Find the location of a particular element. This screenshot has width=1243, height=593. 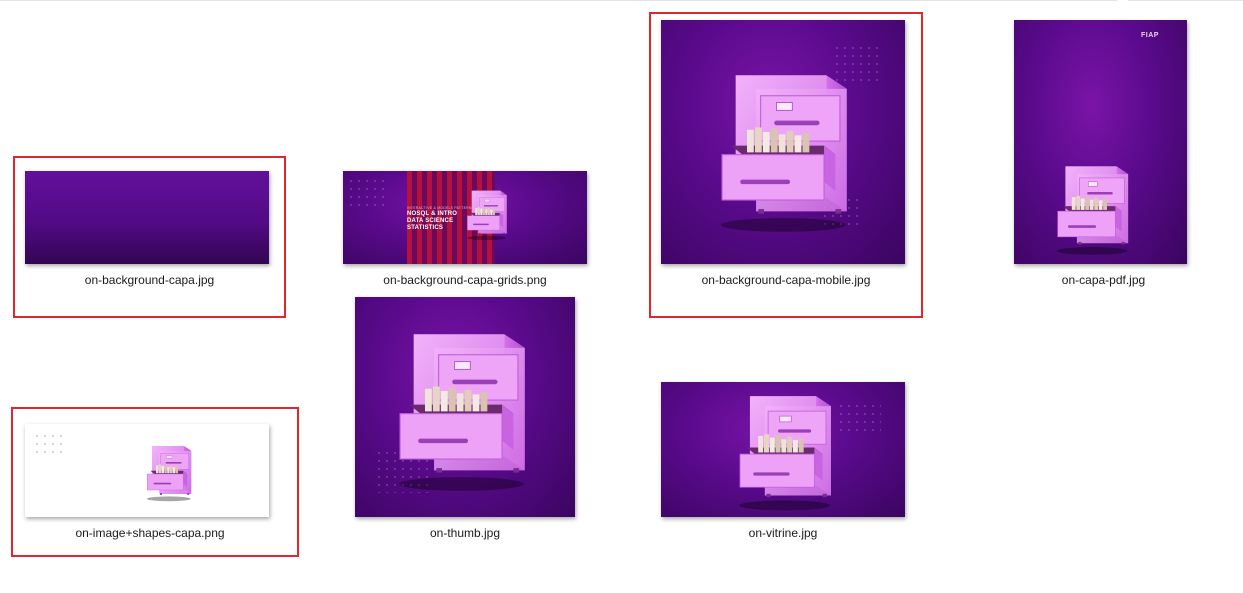

thumbnail-capa-pdf: FIAP is located at coordinates (1100, 142).